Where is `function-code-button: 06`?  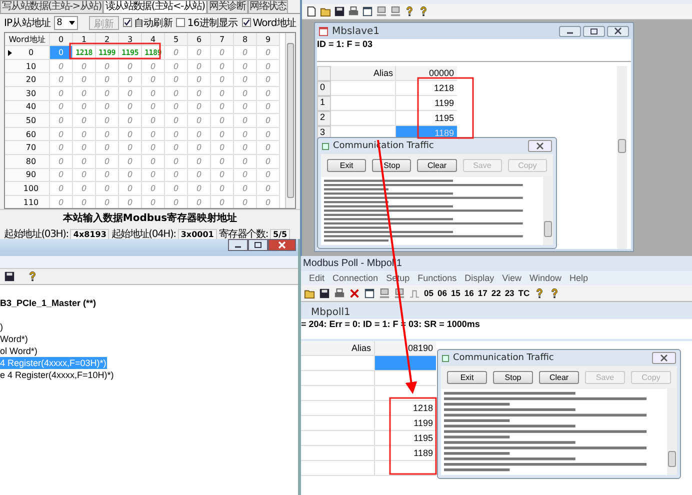 function-code-button: 06 is located at coordinates (442, 293).